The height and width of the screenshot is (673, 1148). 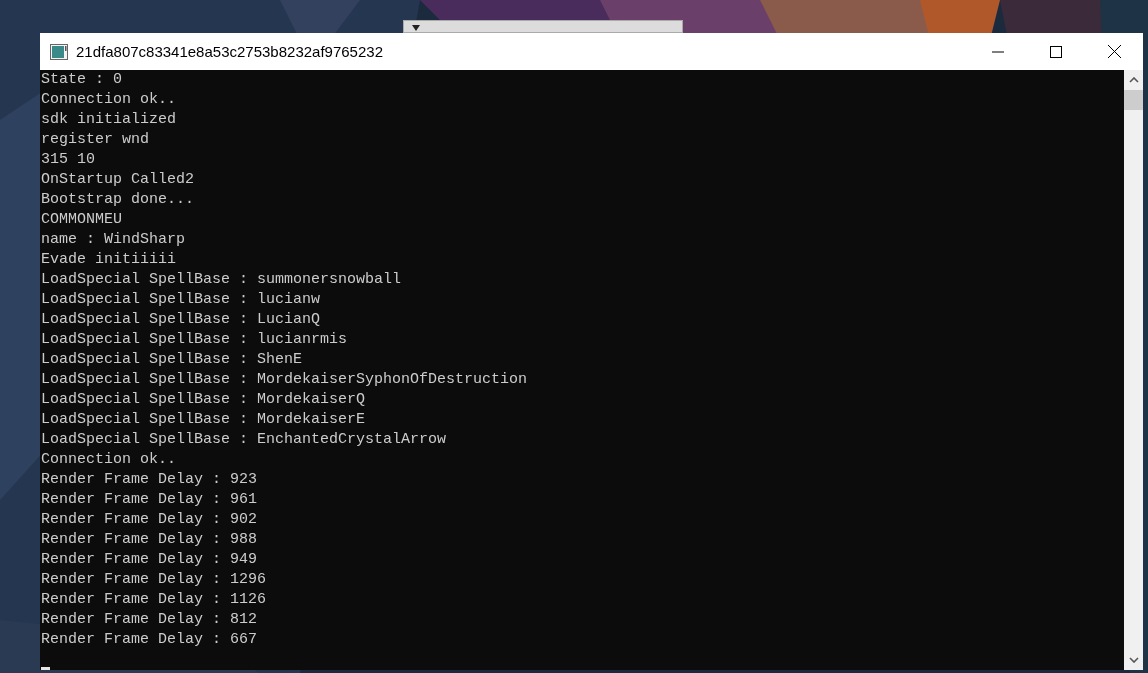 What do you see at coordinates (68, 160) in the screenshot?
I see `console-line: 315 10` at bounding box center [68, 160].